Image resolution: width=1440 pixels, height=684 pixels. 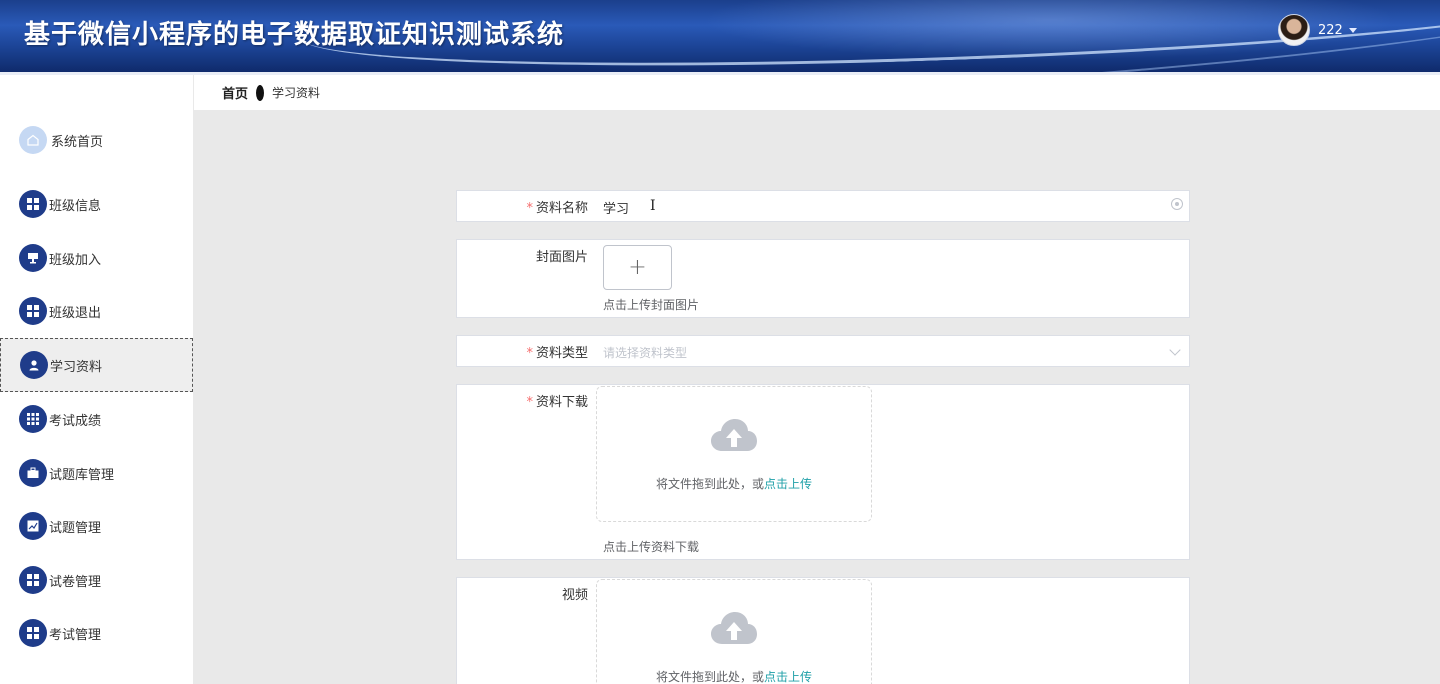 What do you see at coordinates (561, 208) in the screenshot?
I see `name-label-text: 资料名称` at bounding box center [561, 208].